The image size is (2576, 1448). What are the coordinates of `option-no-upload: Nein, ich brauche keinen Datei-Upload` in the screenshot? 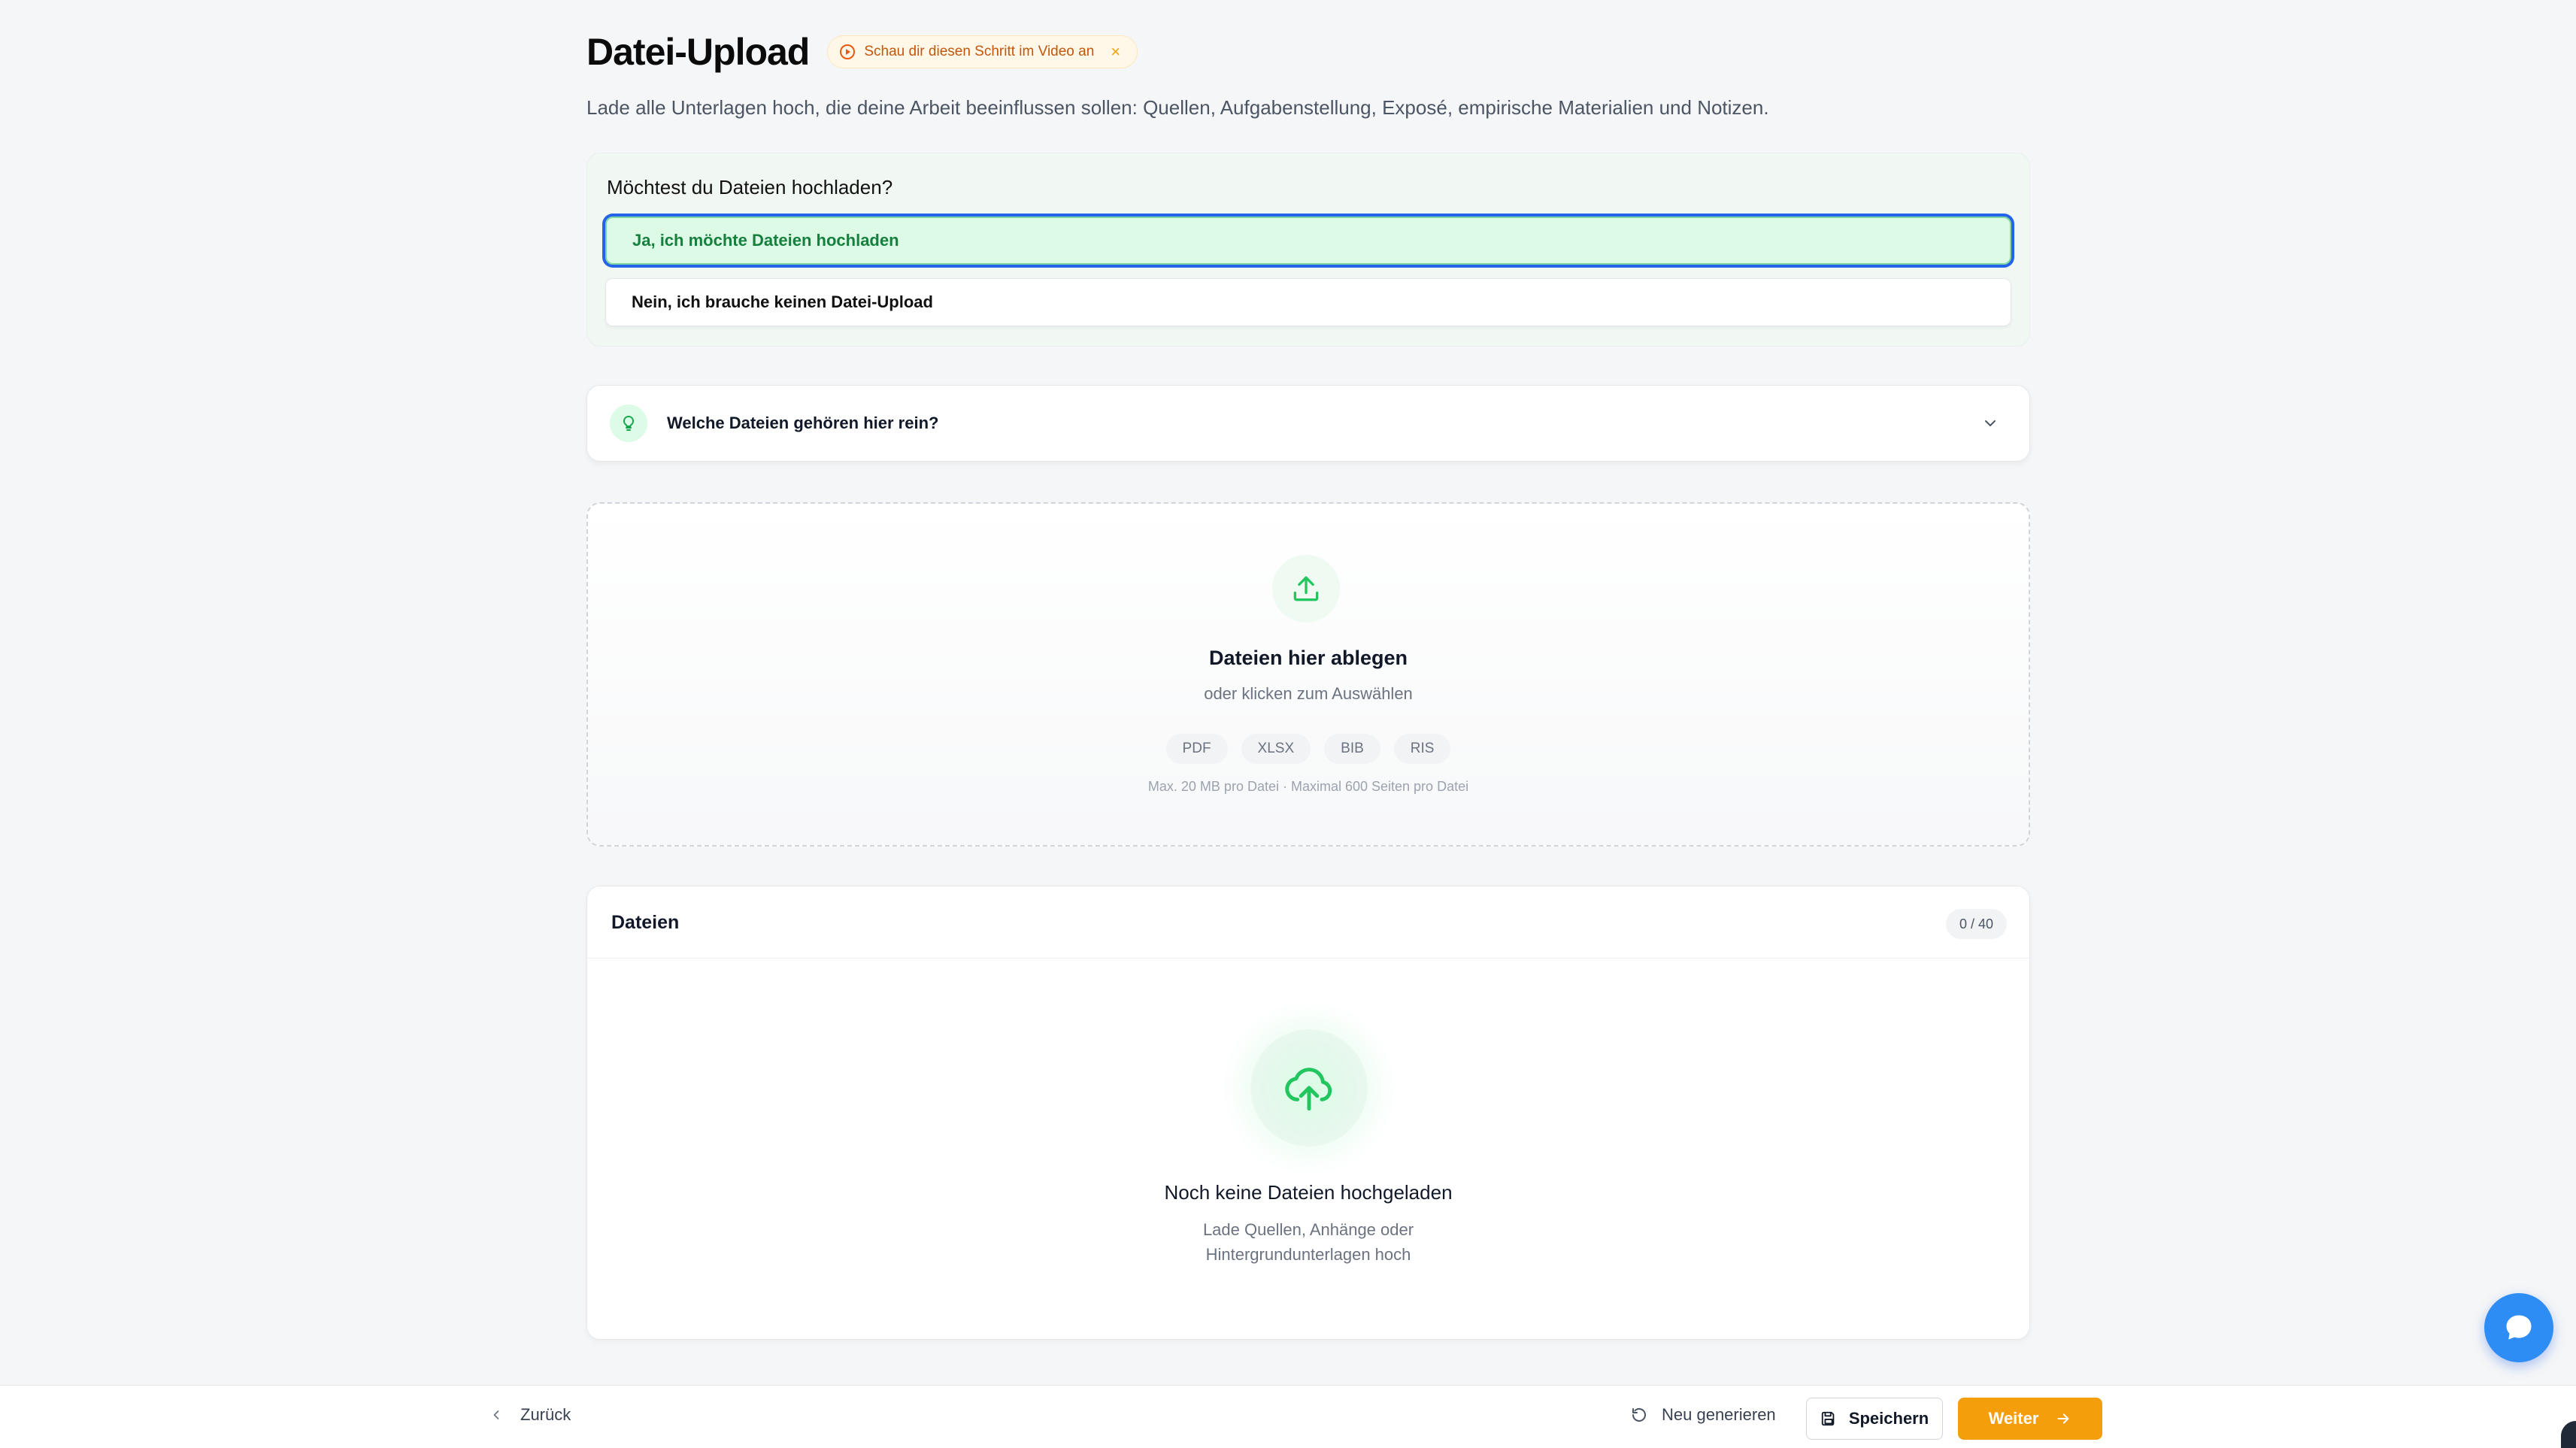 It's located at (1308, 302).